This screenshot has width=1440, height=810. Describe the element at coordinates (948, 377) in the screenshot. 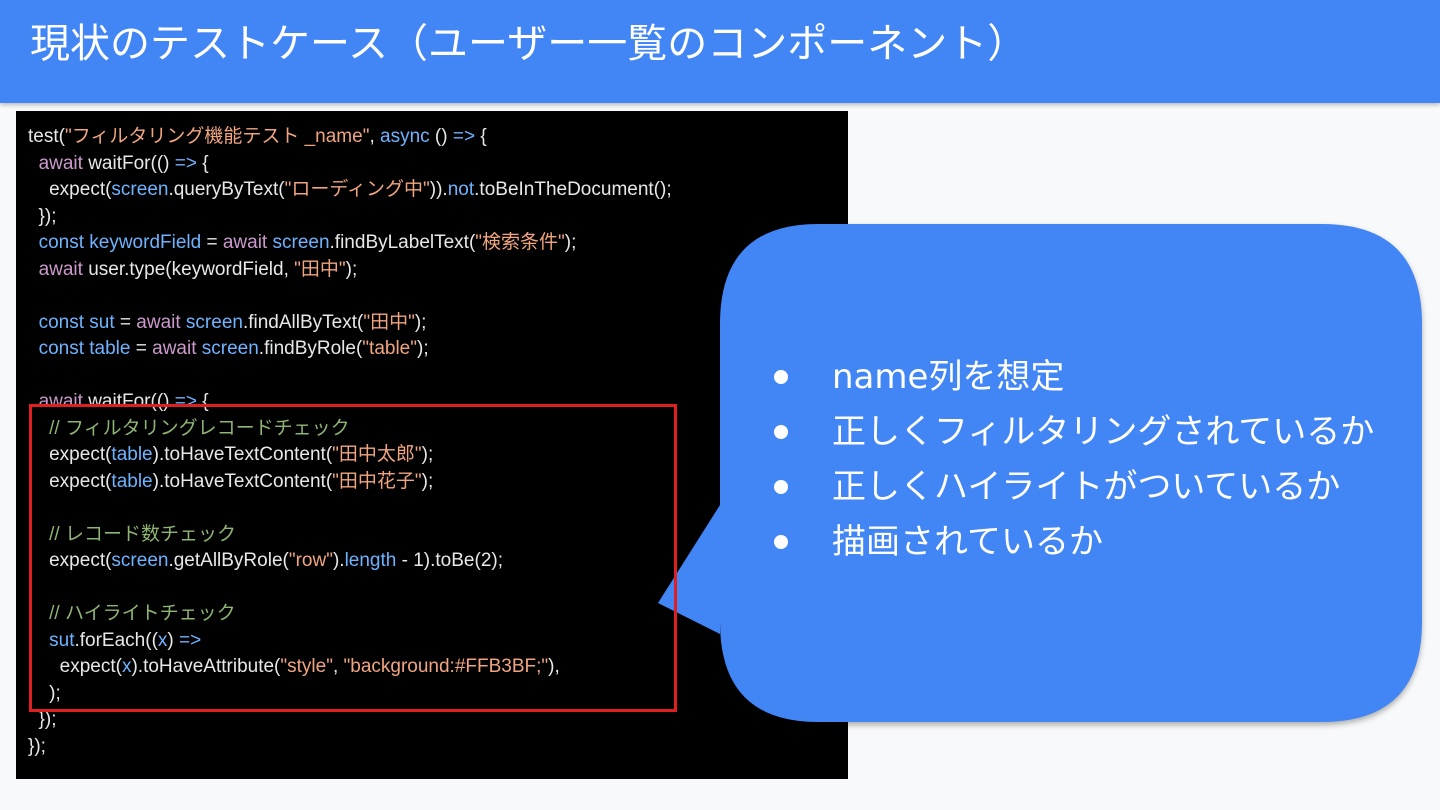

I see `callout-bullet-text: name列を想定` at that location.